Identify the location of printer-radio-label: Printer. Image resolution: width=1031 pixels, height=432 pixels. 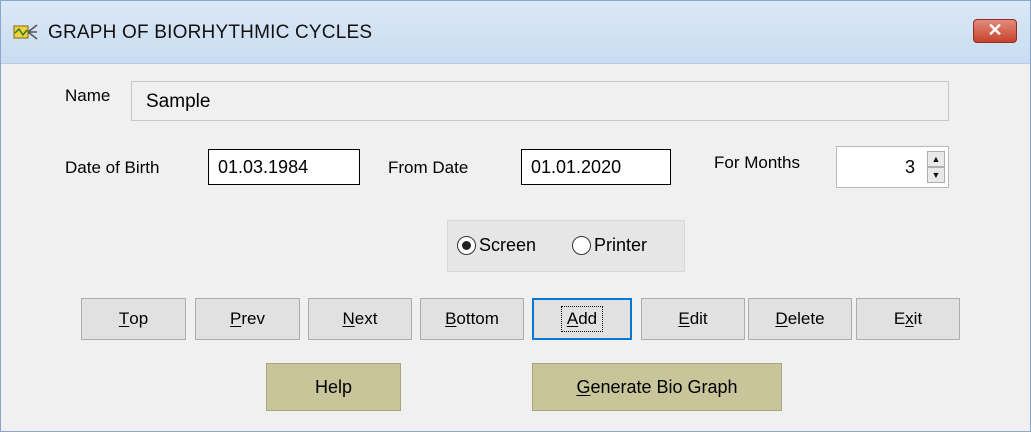
(620, 245).